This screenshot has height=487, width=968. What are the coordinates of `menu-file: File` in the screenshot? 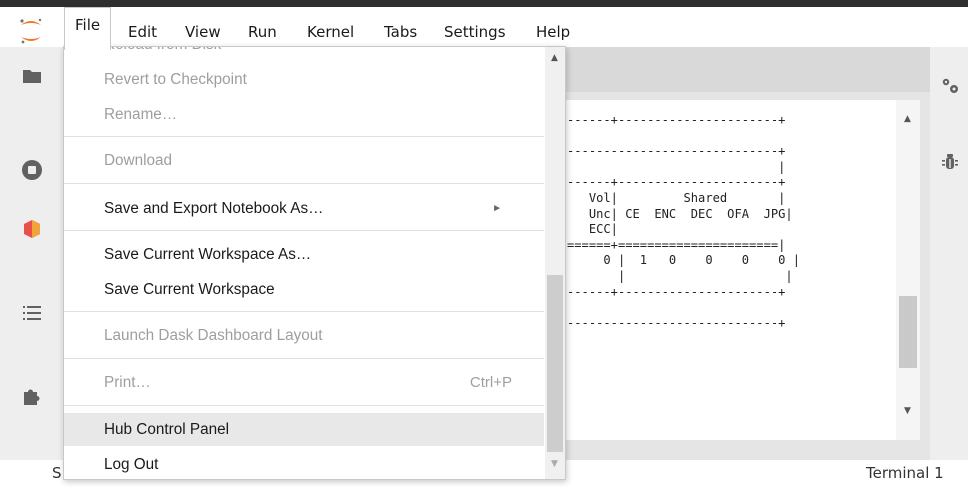 It's located at (87, 28).